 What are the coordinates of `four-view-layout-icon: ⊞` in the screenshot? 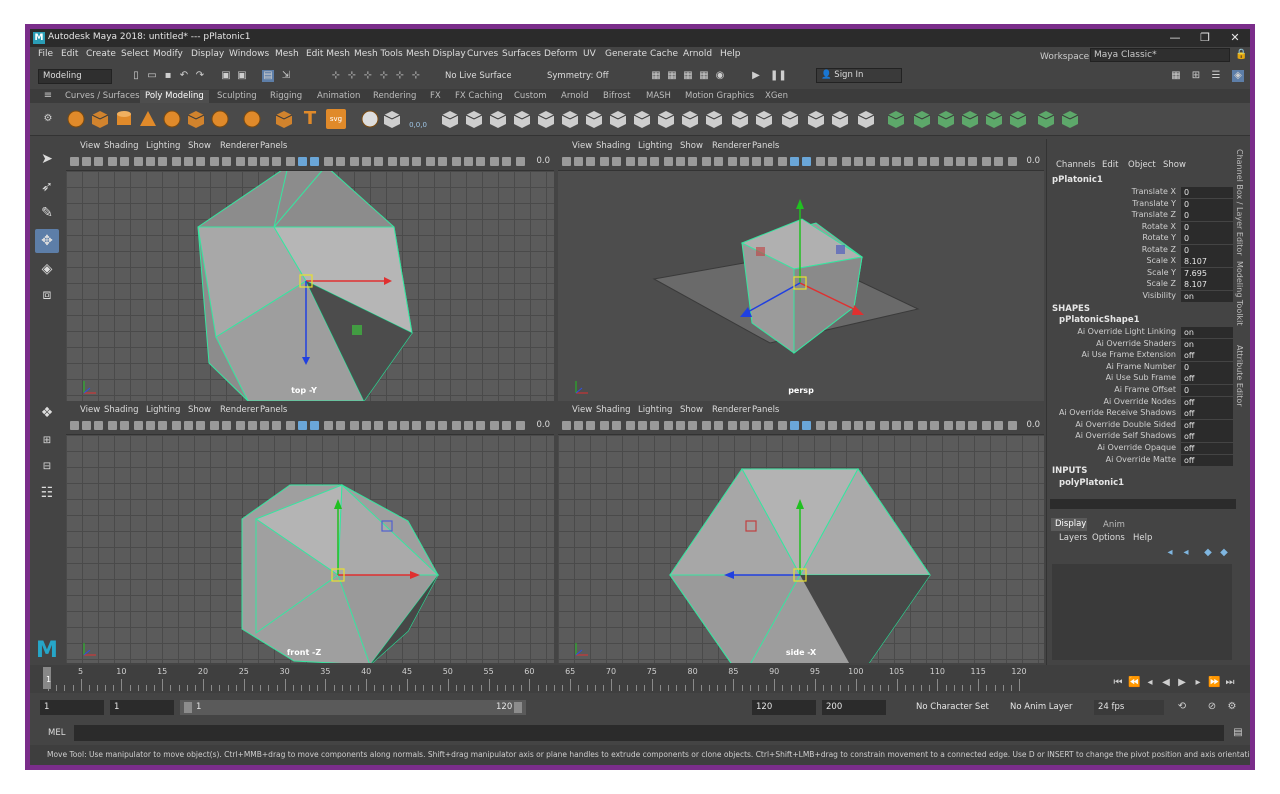 It's located at (47, 441).